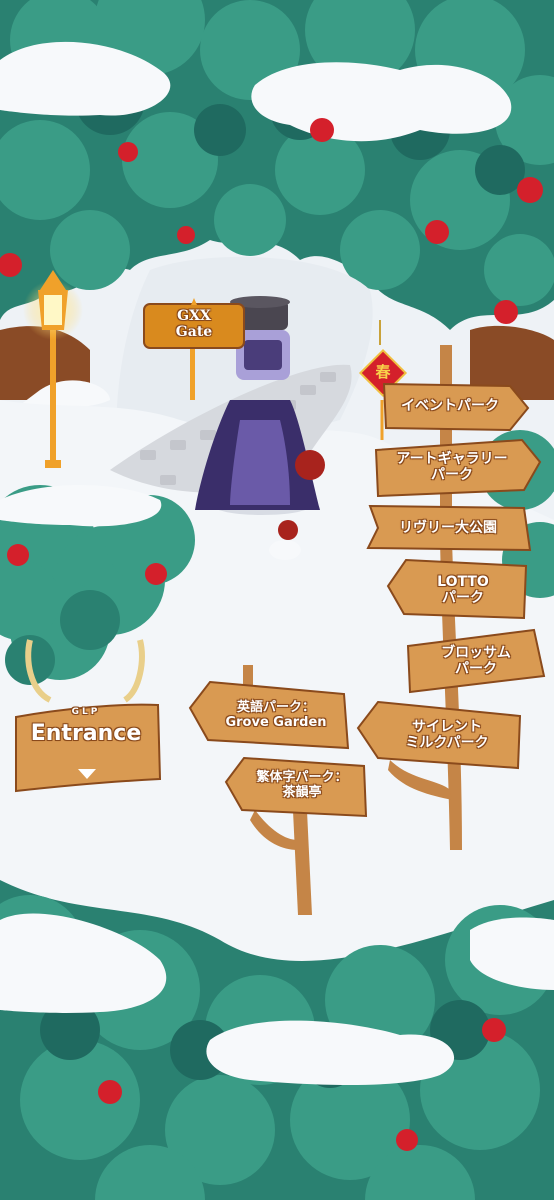 The image size is (554, 1200). What do you see at coordinates (297, 786) in the screenshot?
I see `sign-traditional-chinese-park: 繁体字パーク： 茶韻亭` at bounding box center [297, 786].